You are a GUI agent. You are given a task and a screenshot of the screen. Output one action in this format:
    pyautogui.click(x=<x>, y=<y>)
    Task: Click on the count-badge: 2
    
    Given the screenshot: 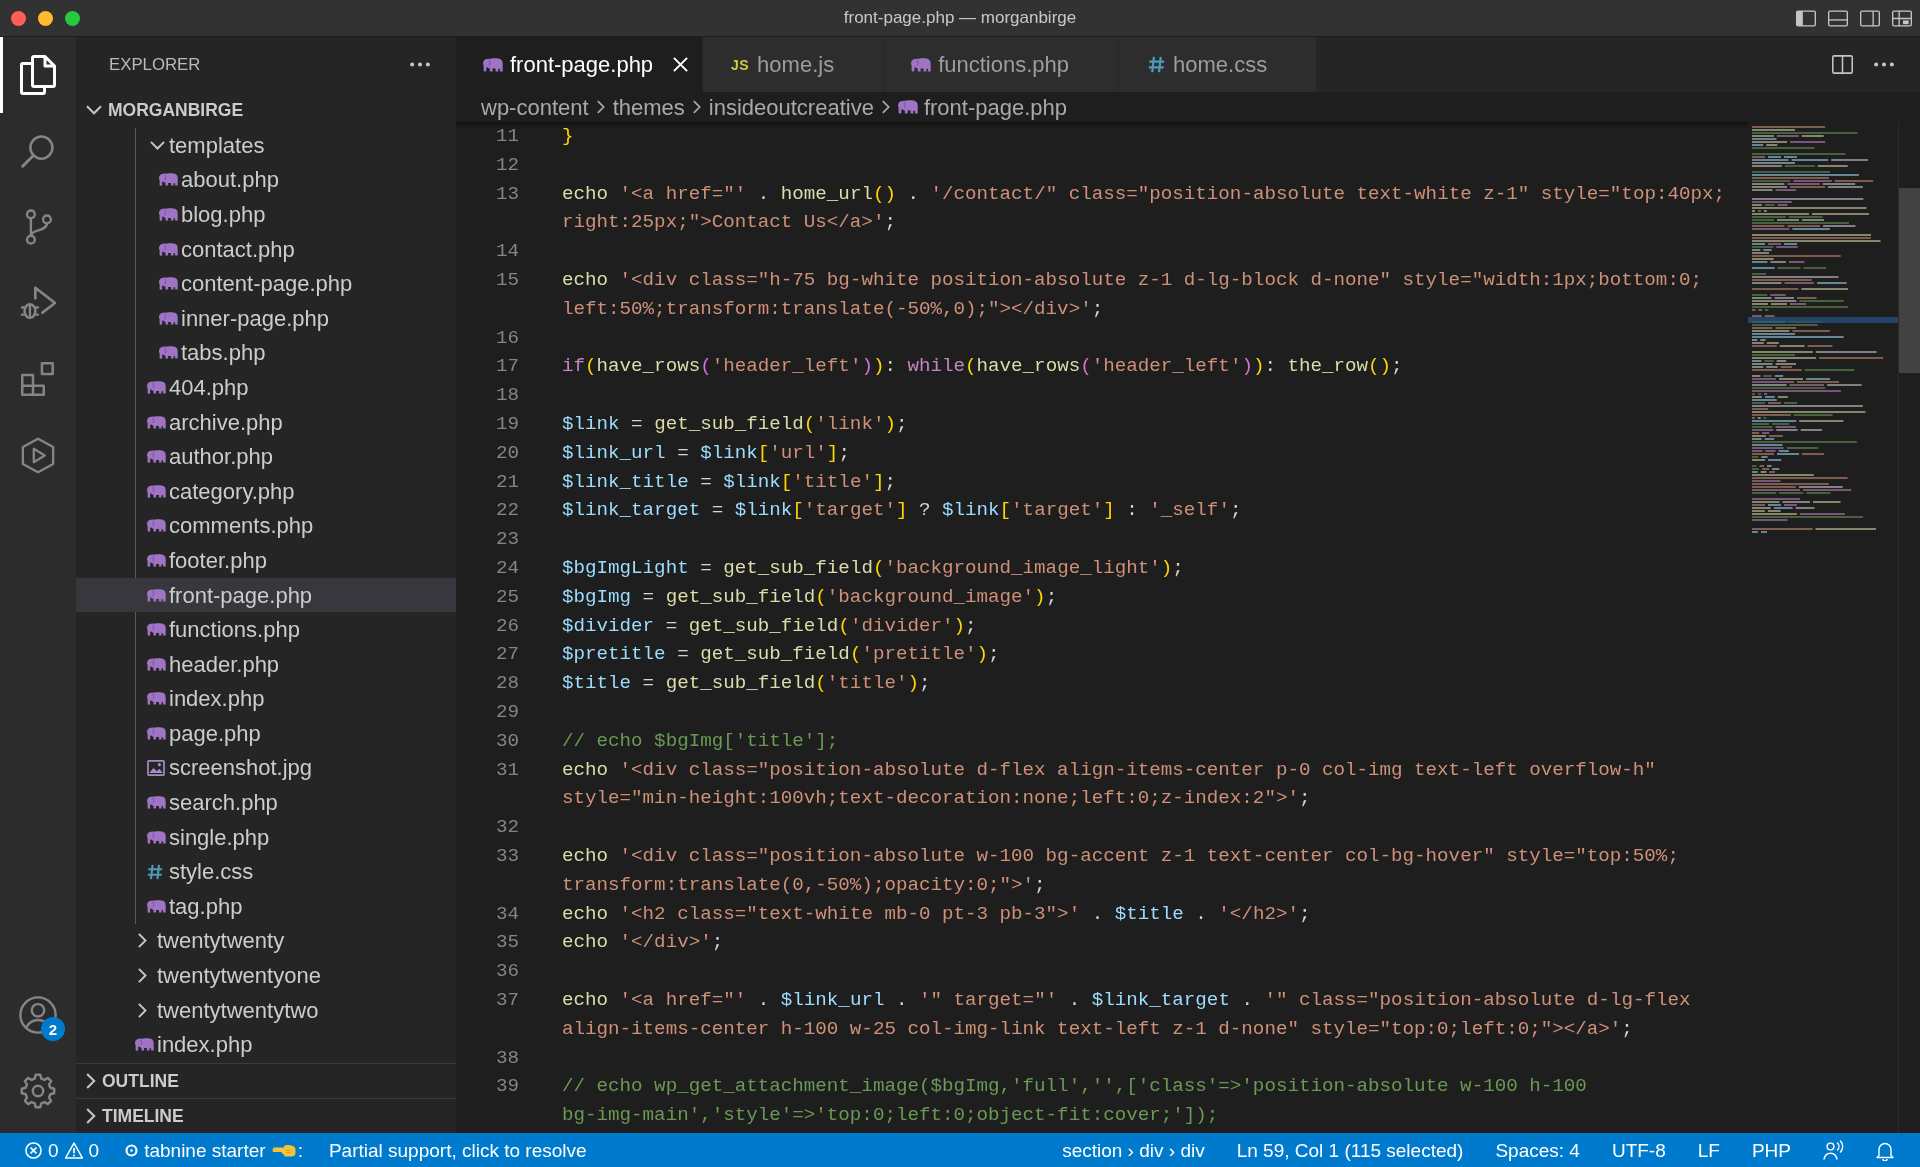 What is the action you would take?
    pyautogui.click(x=53, y=1029)
    